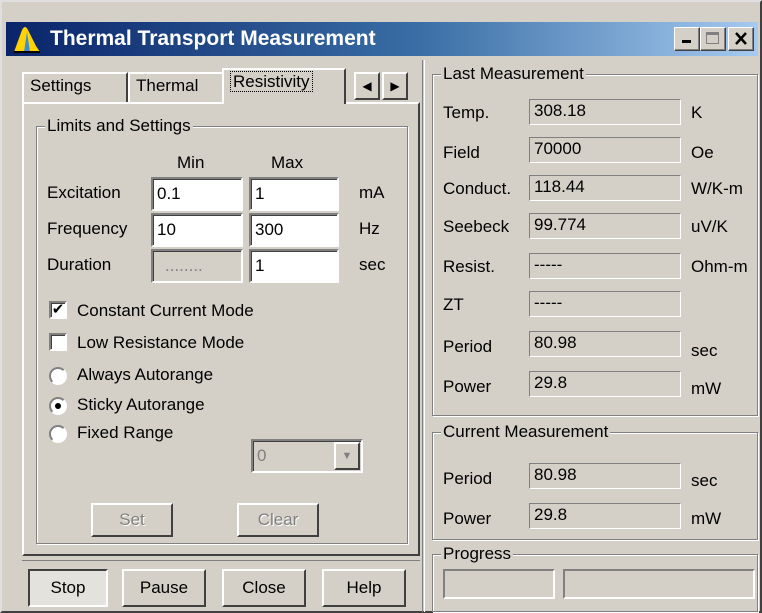 The height and width of the screenshot is (613, 762). I want to click on close-button: Close, so click(264, 588).